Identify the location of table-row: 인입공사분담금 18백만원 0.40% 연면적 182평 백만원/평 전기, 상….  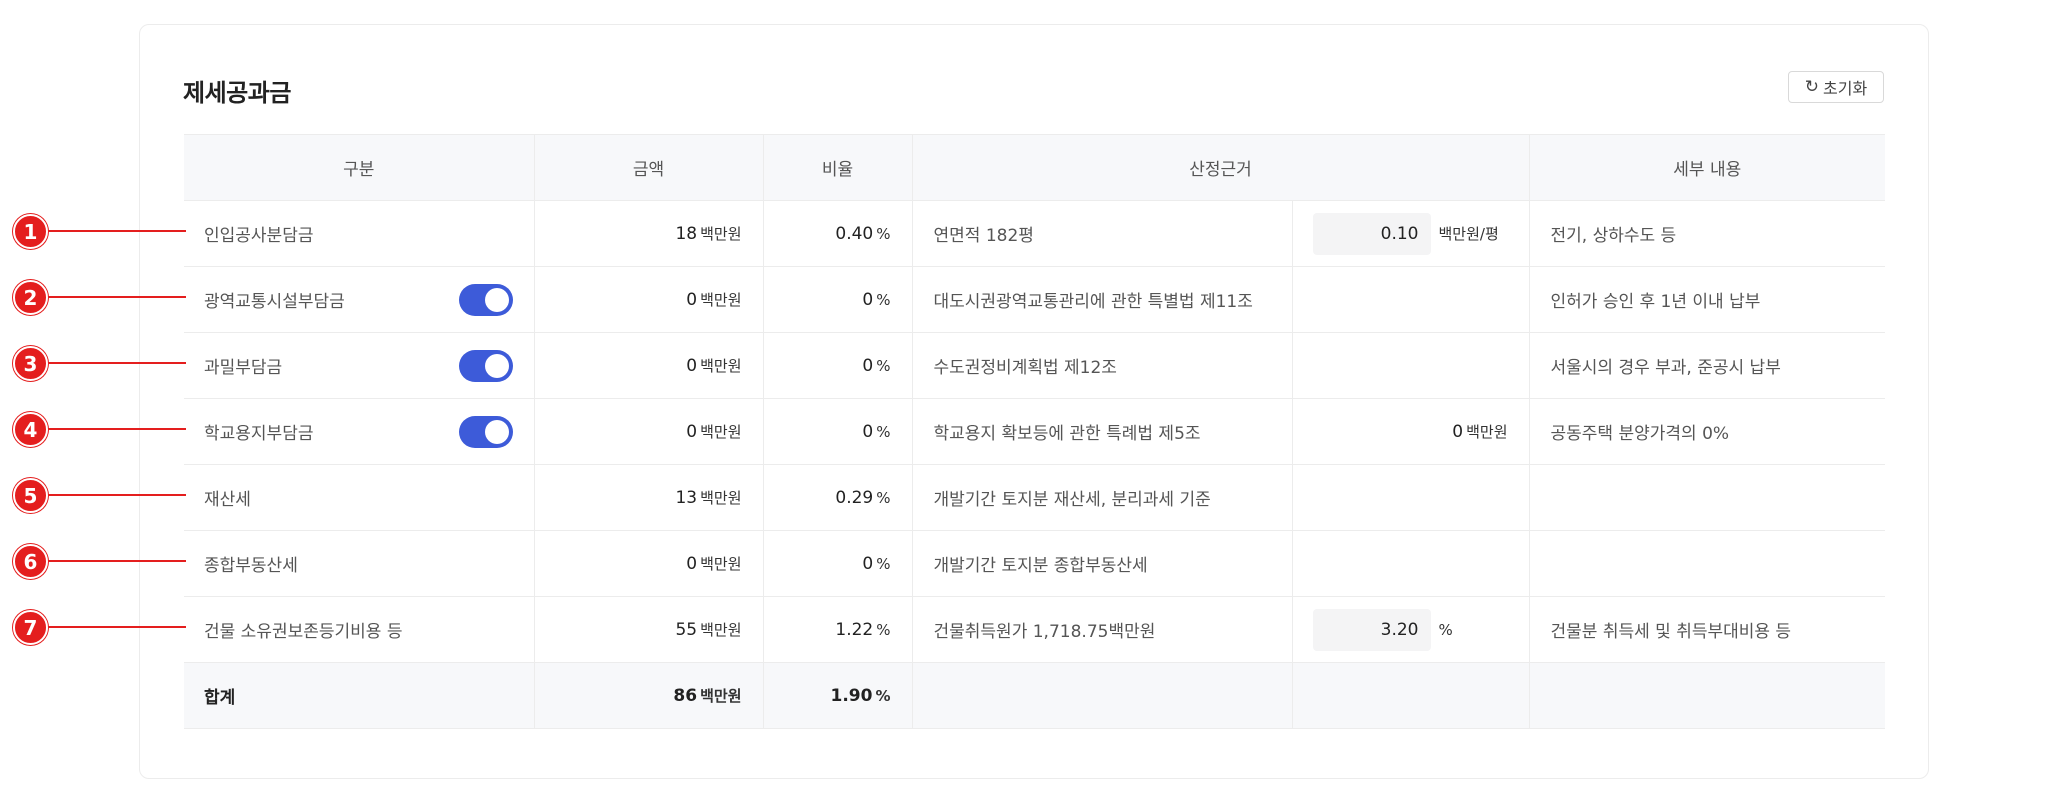
(1034, 233).